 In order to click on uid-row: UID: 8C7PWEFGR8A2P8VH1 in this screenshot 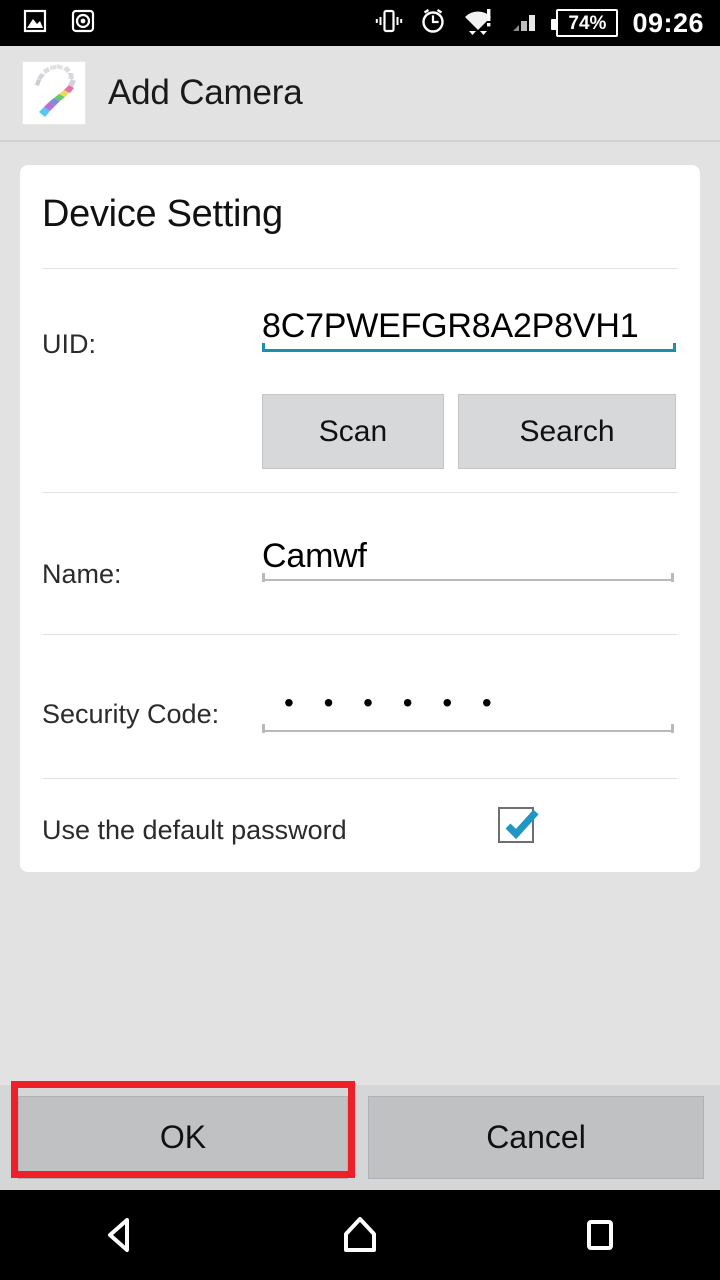, I will do `click(360, 333)`.